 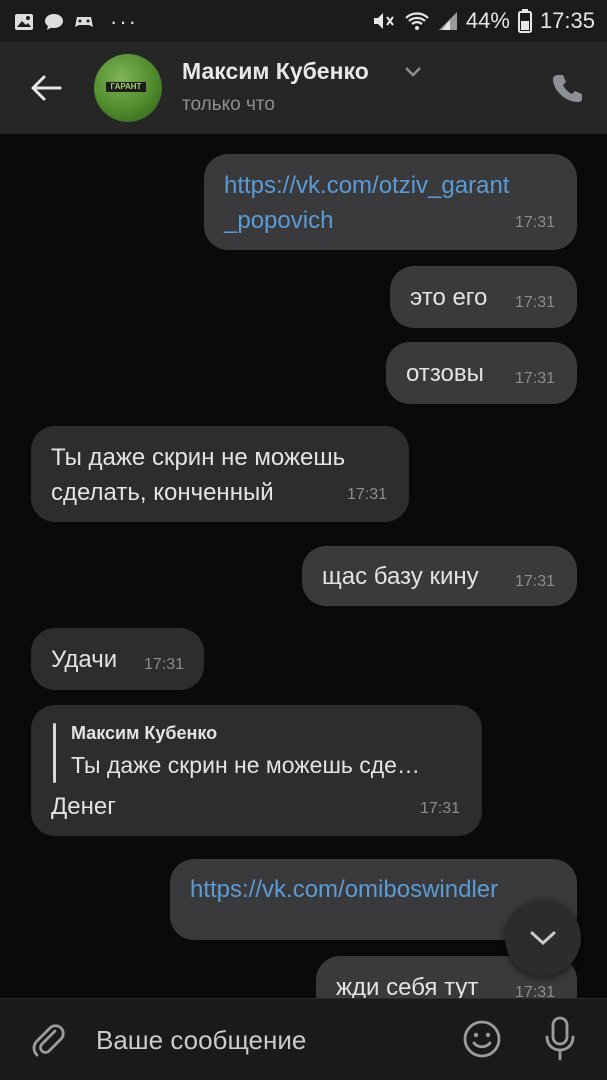 I want to click on clock: 17:35, so click(x=567, y=20).